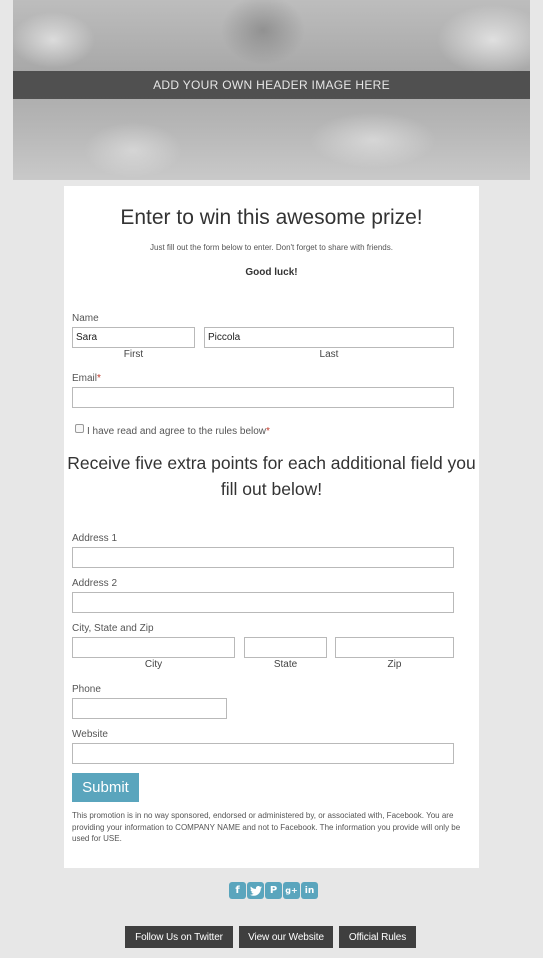  Describe the element at coordinates (309, 890) in the screenshot. I see `linkedin-icon: in` at that location.